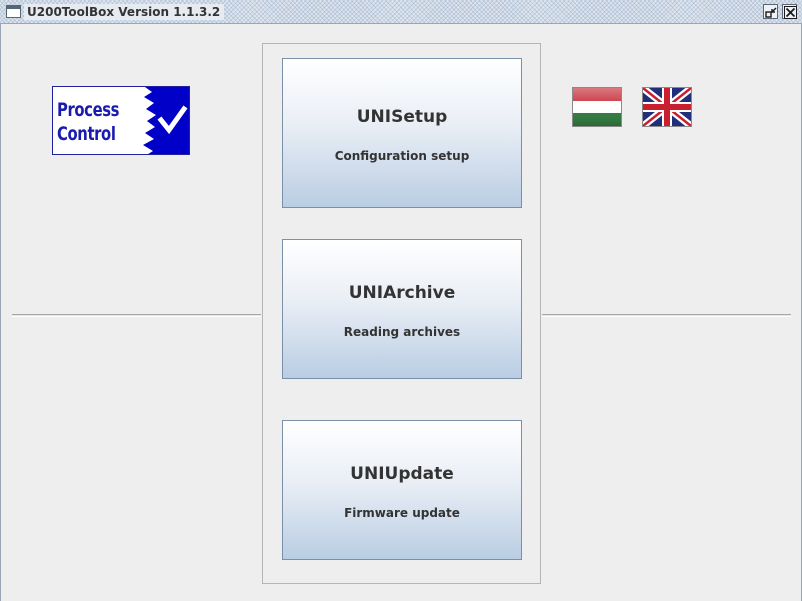 The height and width of the screenshot is (601, 802). I want to click on module-subtitle: Reading archives, so click(402, 332).